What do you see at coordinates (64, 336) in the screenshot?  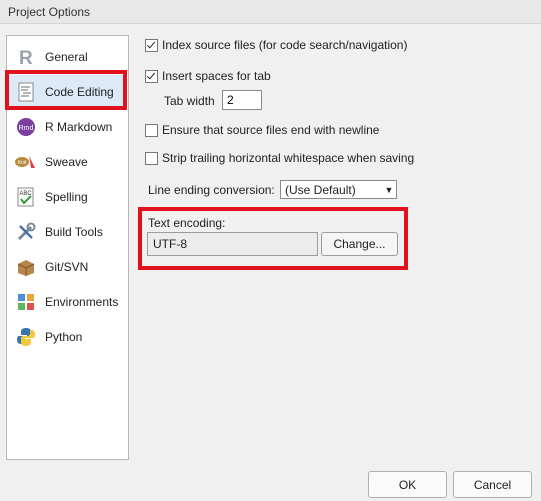 I see `sidebar-item-label: Python` at bounding box center [64, 336].